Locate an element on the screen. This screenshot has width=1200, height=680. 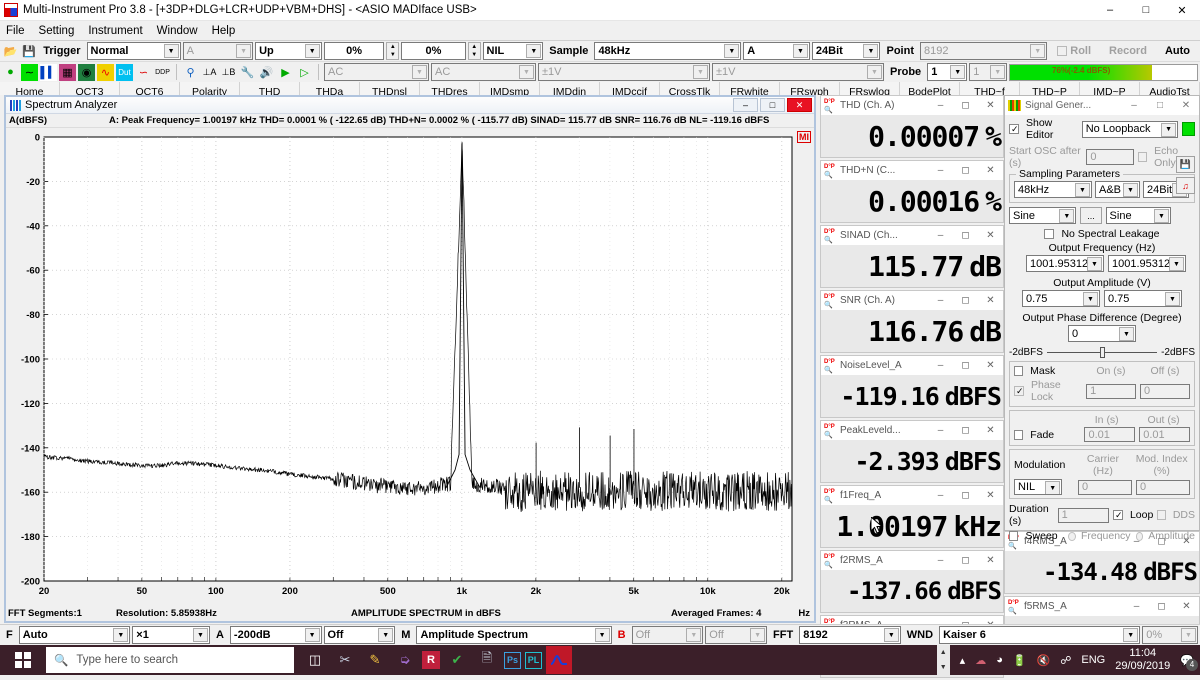
range-a-combo: ±1V ▼ is located at coordinates (624, 72).